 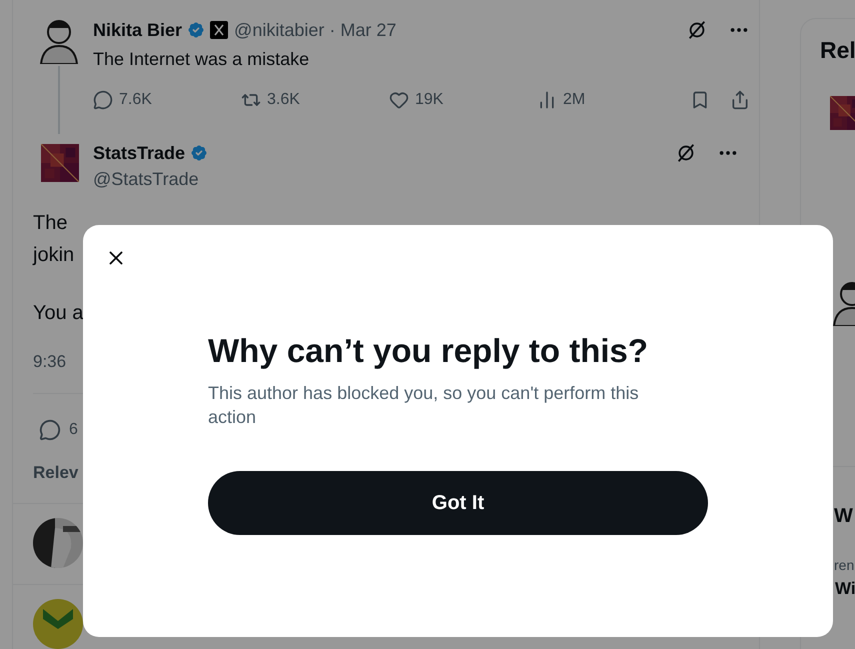 I want to click on sort-label: Relev, so click(x=55, y=472).